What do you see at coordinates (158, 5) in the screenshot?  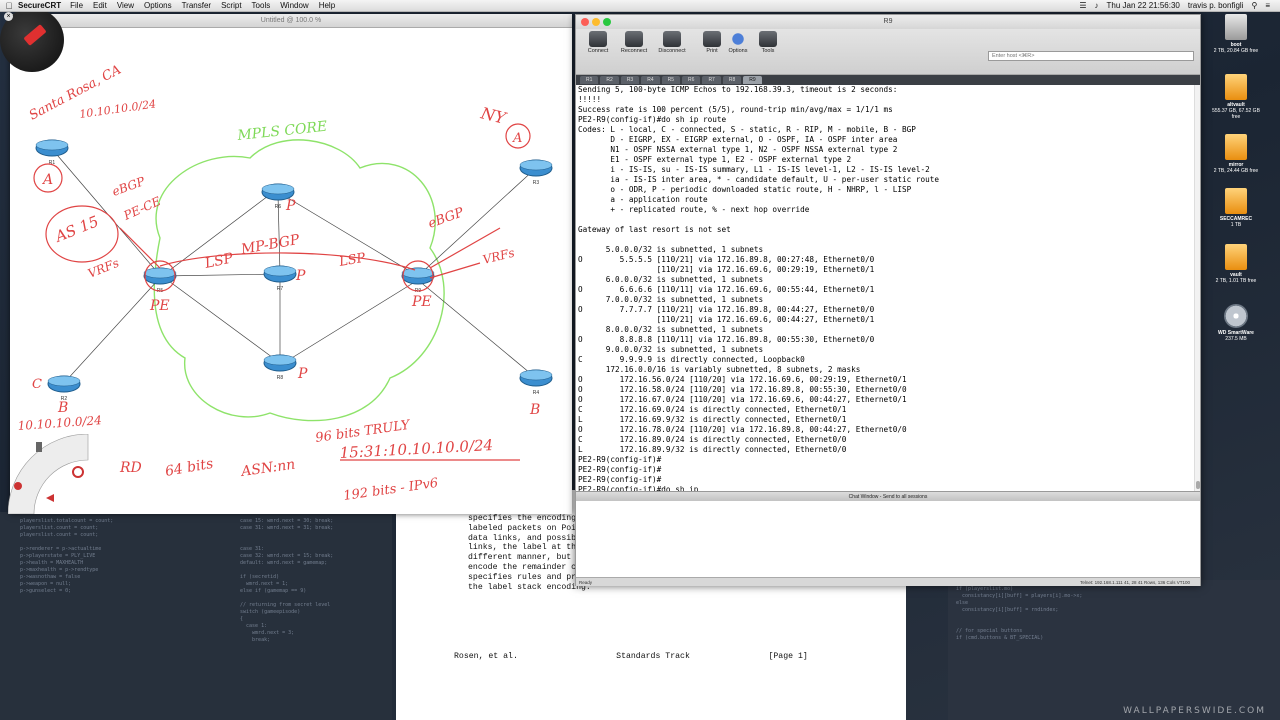 I see `menu-options: Options` at bounding box center [158, 5].